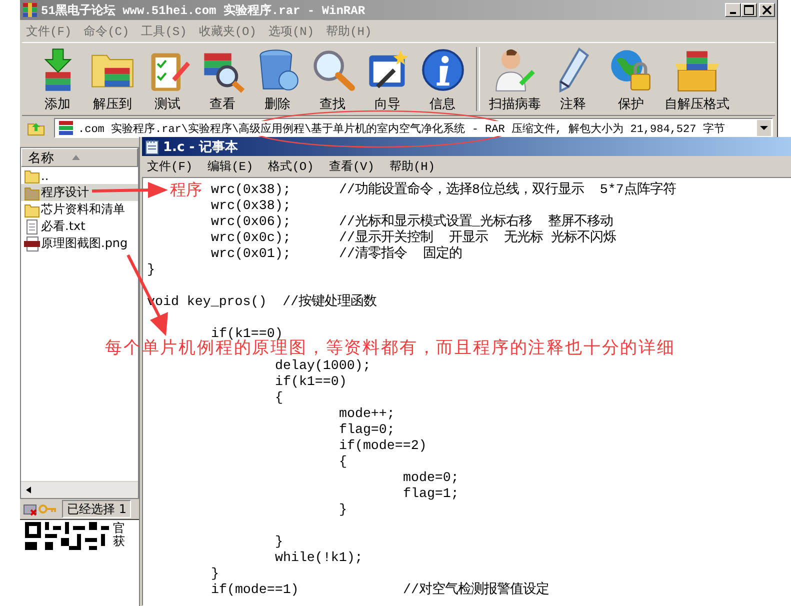 Image resolution: width=791 pixels, height=606 pixels. Describe the element at coordinates (79, 226) in the screenshot. I see `file-row: 必看.txt` at that location.